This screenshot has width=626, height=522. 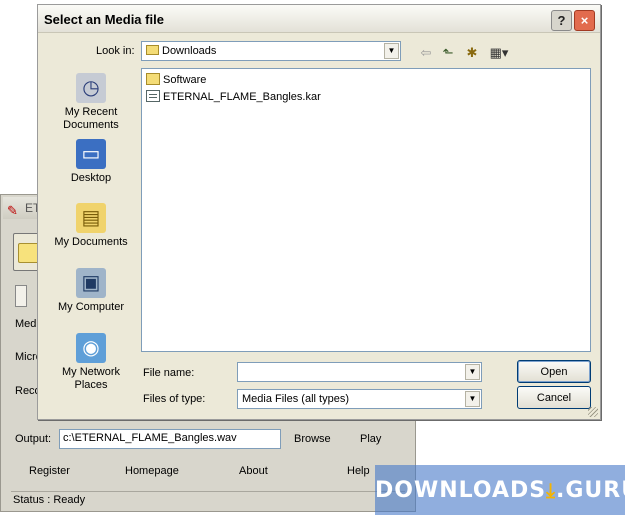 I want to click on file-icon, so click(x=153, y=96).